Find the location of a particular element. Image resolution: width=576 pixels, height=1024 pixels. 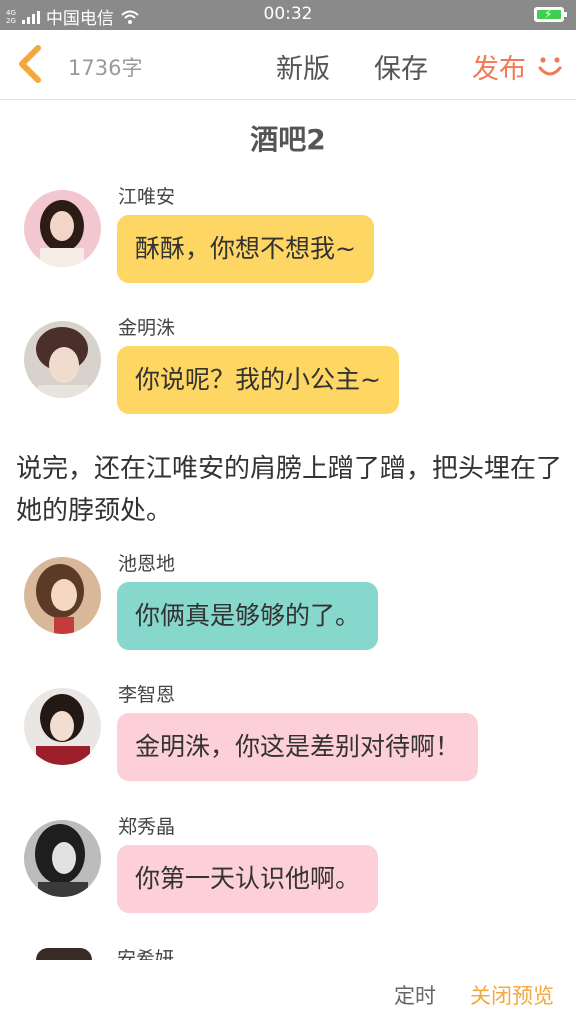

word-count: 1736字 is located at coordinates (105, 68).